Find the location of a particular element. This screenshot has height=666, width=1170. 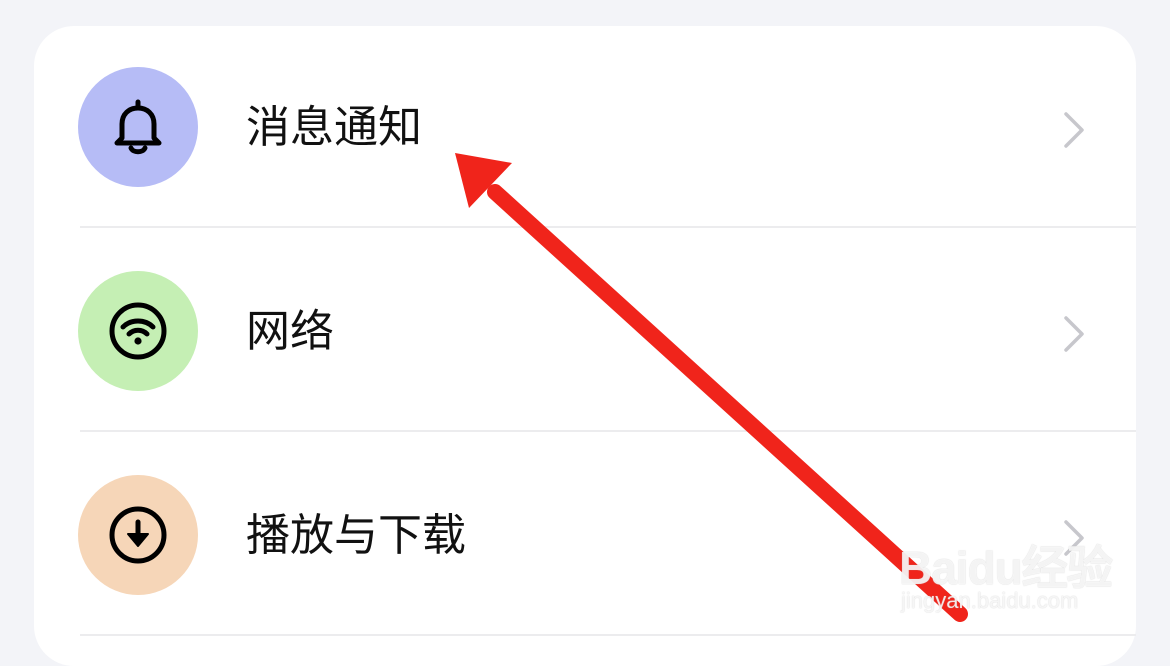

bell-icon is located at coordinates (138, 127).